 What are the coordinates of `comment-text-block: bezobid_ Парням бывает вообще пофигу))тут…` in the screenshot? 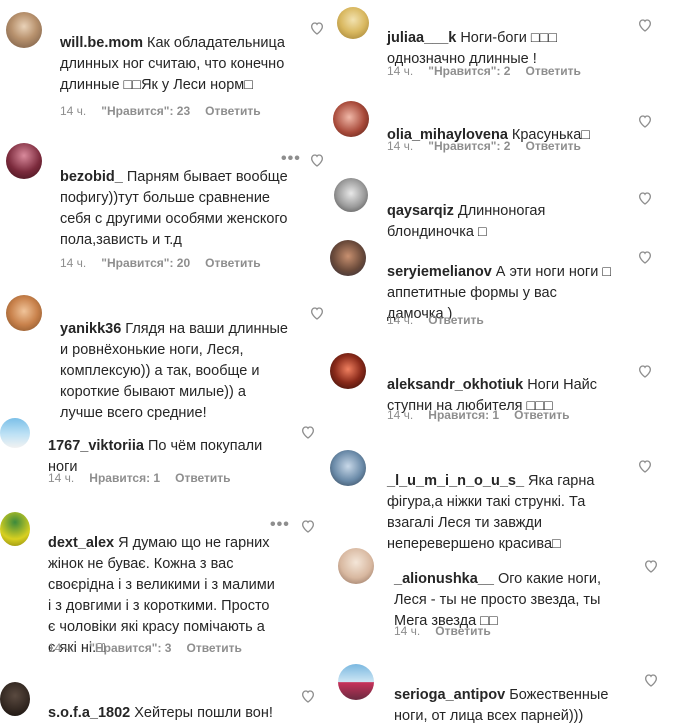 It's located at (175, 198).